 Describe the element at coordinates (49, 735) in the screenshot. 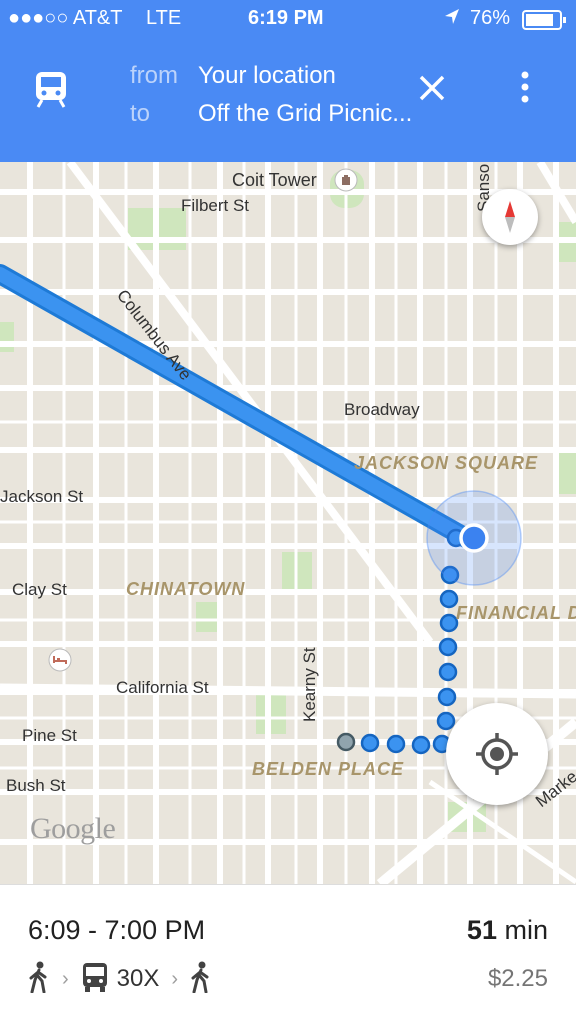

I see `street-label: Pine St` at that location.